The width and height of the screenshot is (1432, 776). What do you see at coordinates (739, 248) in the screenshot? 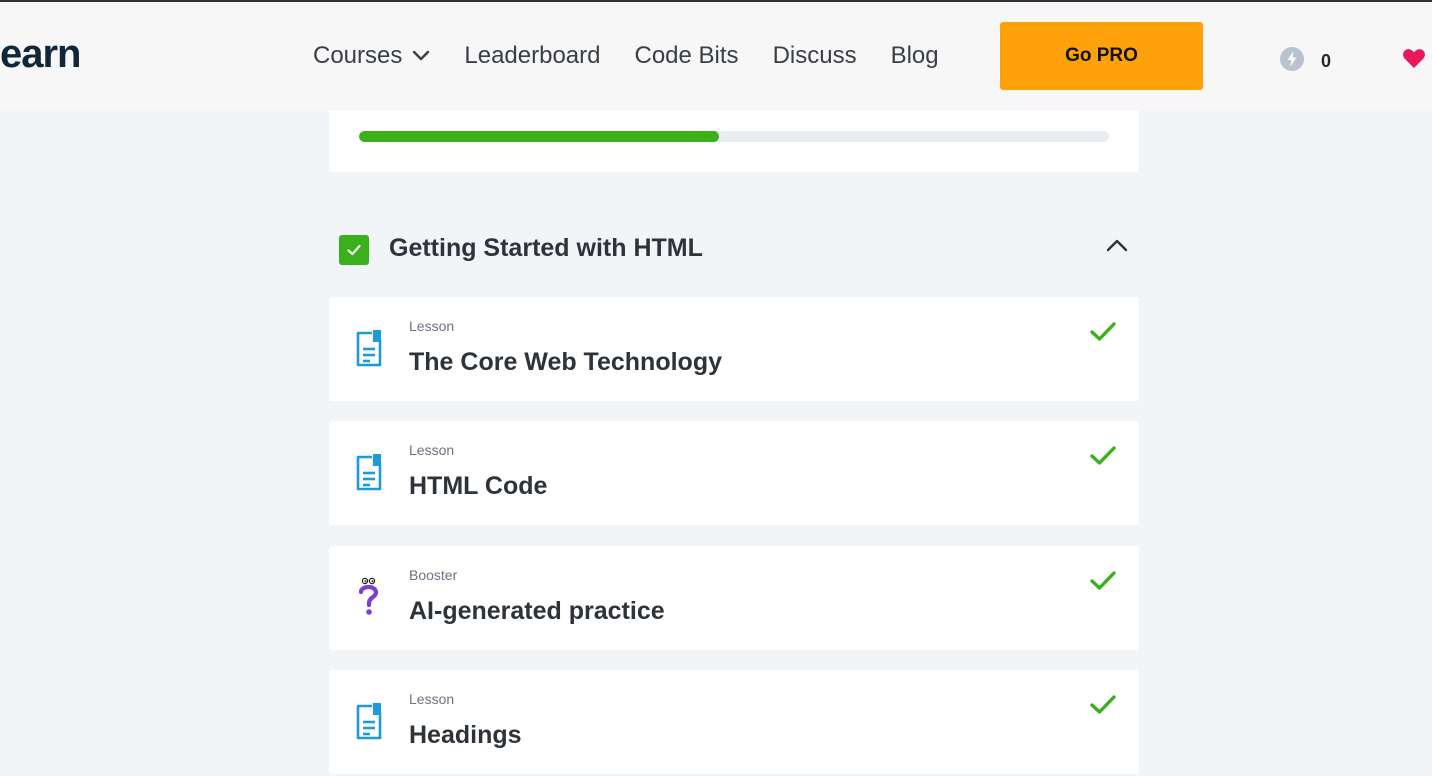
I see `module-header: Getting Started with HTML` at bounding box center [739, 248].